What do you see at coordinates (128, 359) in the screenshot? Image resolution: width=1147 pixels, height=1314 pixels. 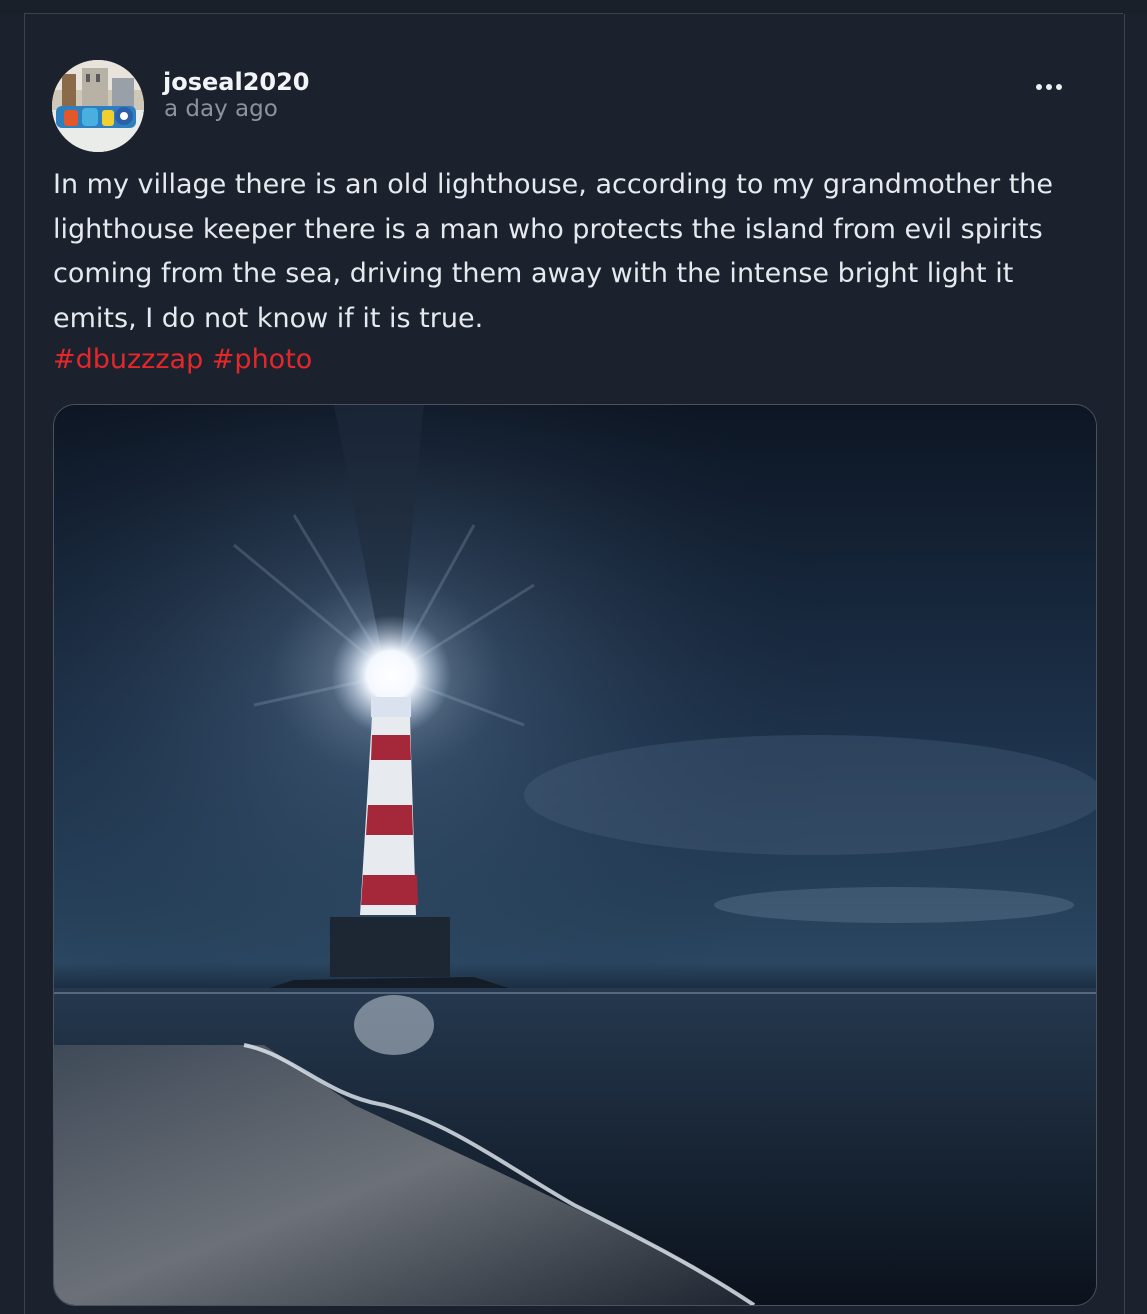 I see `hashtag-link: #dbuzzzap` at bounding box center [128, 359].